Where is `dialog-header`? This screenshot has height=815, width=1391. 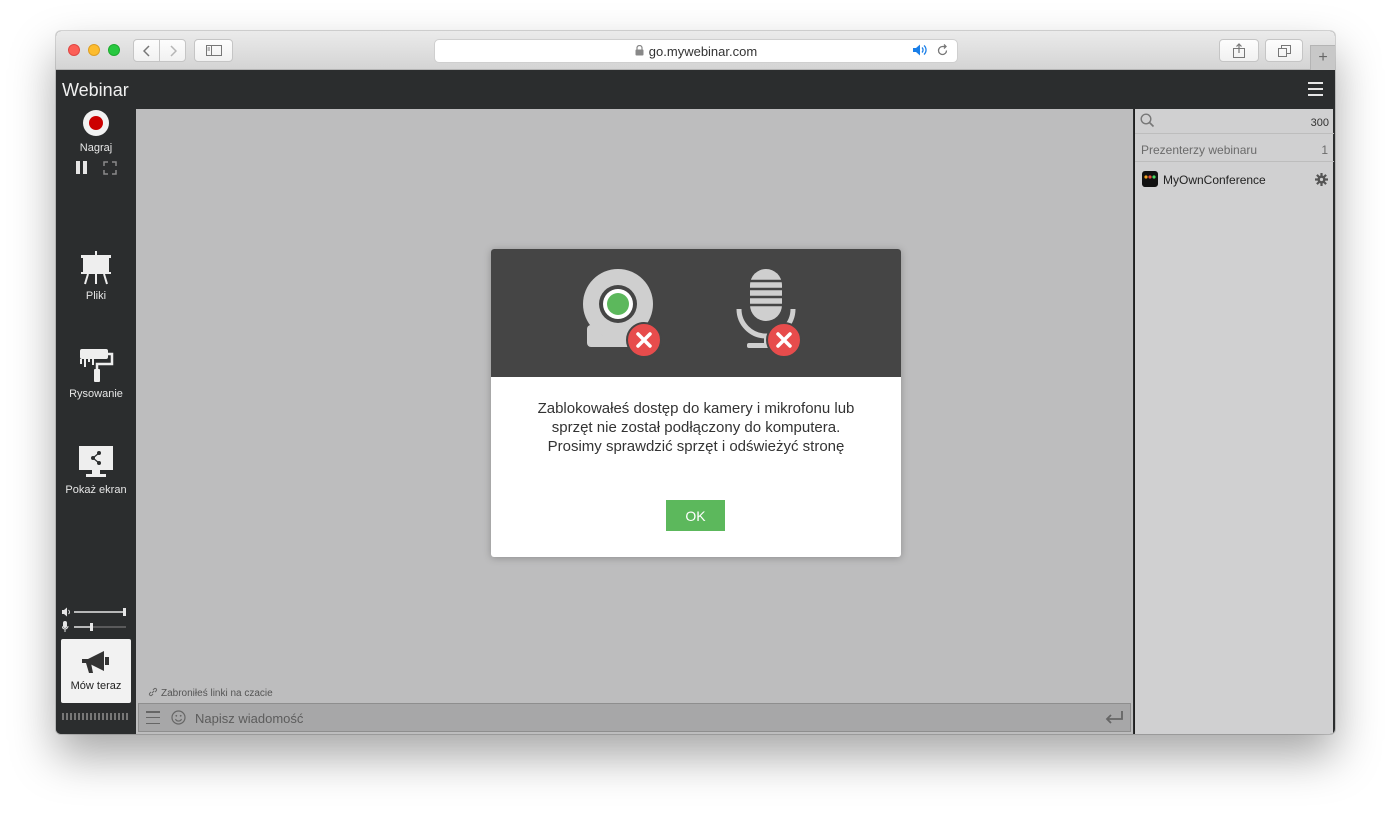
dialog-header is located at coordinates (696, 313).